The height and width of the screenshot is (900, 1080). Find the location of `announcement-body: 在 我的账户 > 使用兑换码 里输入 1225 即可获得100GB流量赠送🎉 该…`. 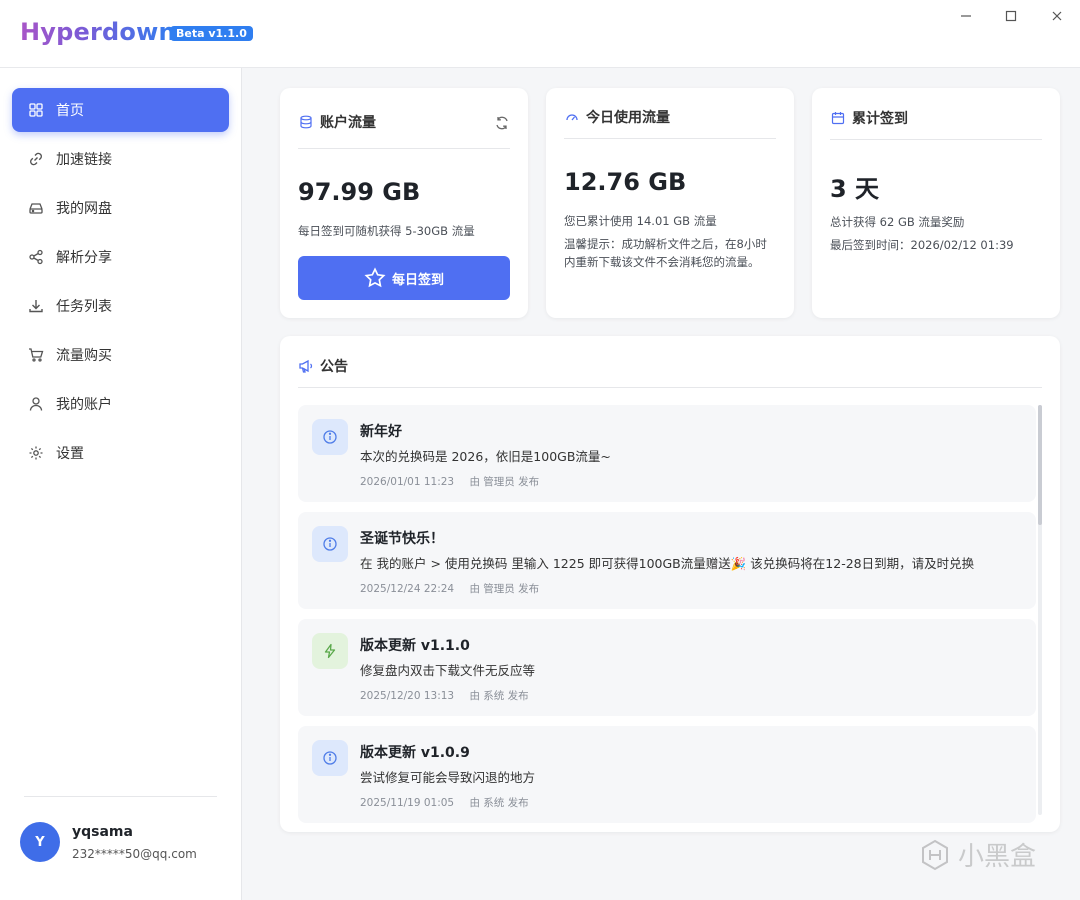

announcement-body: 在 我的账户 > 使用兑换码 里输入 1225 即可获得100GB流量赠送🎉 该… is located at coordinates (667, 563).